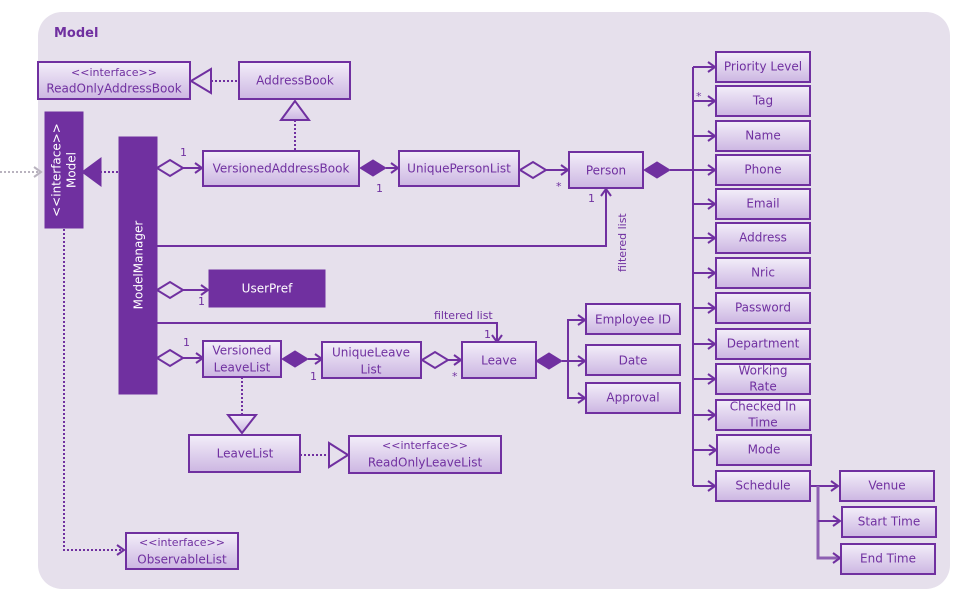  I want to click on priority-level-class: Priority Level, so click(763, 67).